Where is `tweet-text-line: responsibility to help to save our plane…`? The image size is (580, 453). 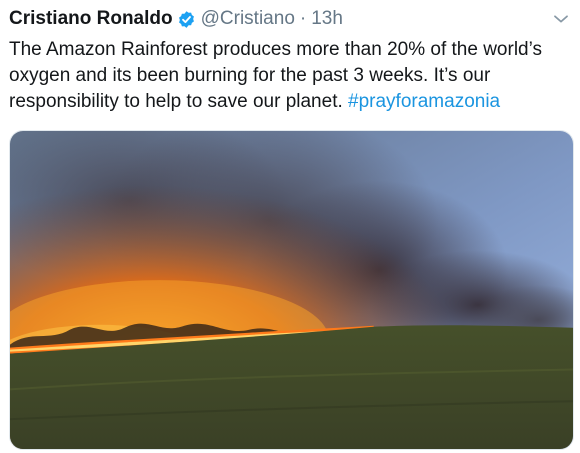
tweet-text-line: responsibility to help to save our plane… is located at coordinates (291, 102).